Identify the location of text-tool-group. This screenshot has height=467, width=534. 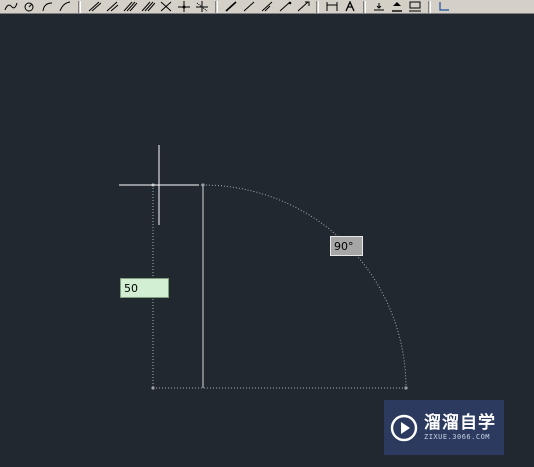
(341, 6).